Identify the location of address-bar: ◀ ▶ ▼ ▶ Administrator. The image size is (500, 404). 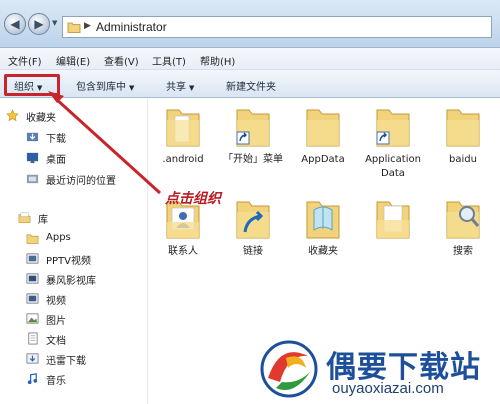
(250, 24).